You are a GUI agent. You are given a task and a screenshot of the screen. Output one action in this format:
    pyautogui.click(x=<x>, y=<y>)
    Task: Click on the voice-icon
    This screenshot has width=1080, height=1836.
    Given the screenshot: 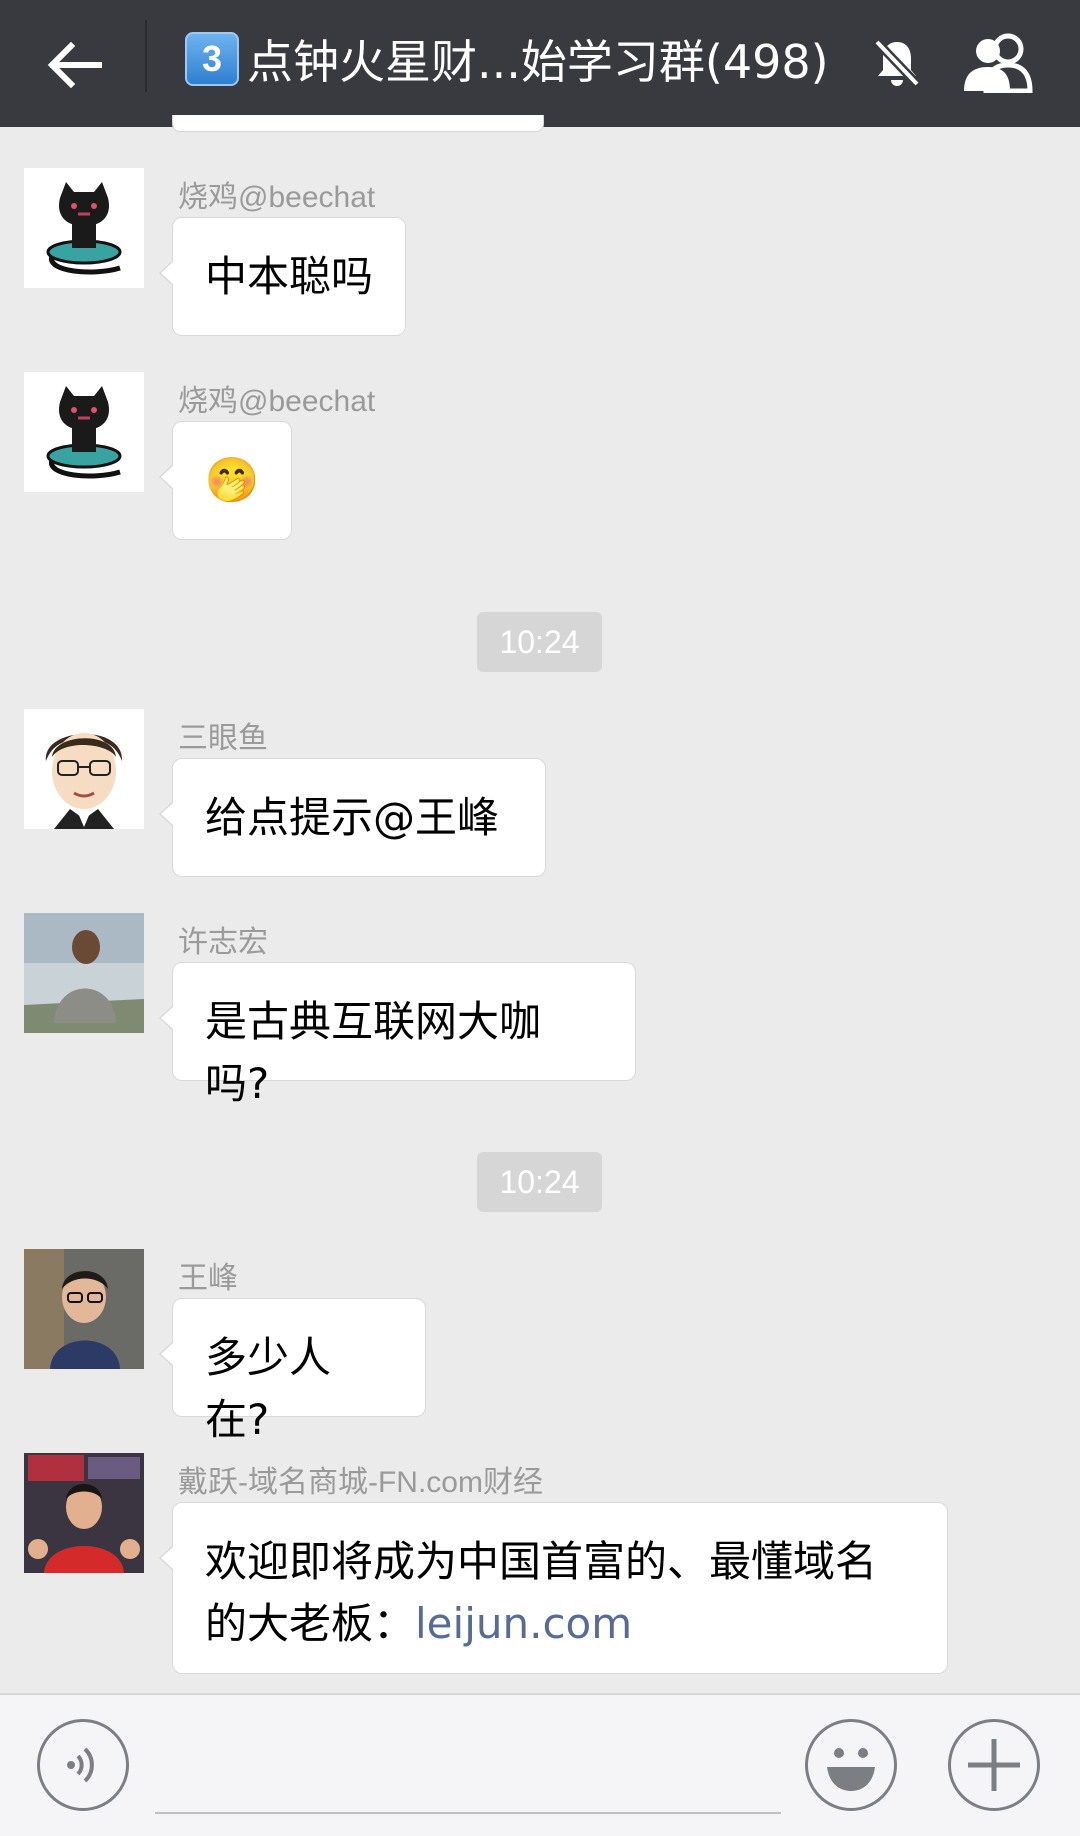 What is the action you would take?
    pyautogui.click(x=80, y=1765)
    